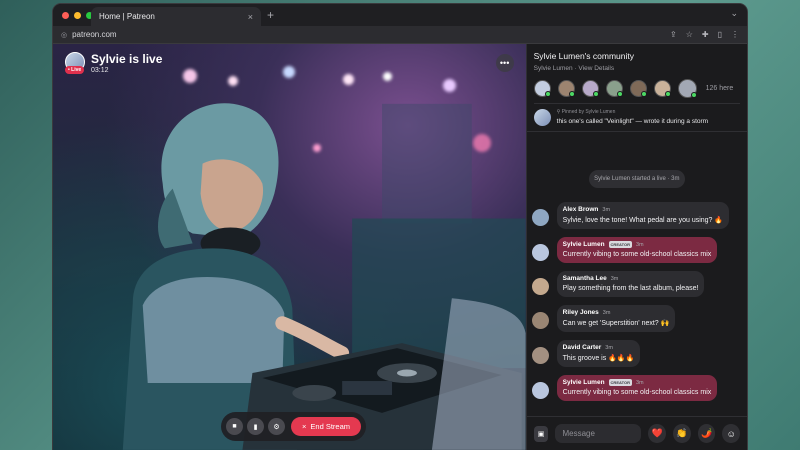 The height and width of the screenshot is (450, 800). What do you see at coordinates (706, 433) in the screenshot?
I see `chili-reaction-button: 🌶️` at bounding box center [706, 433].